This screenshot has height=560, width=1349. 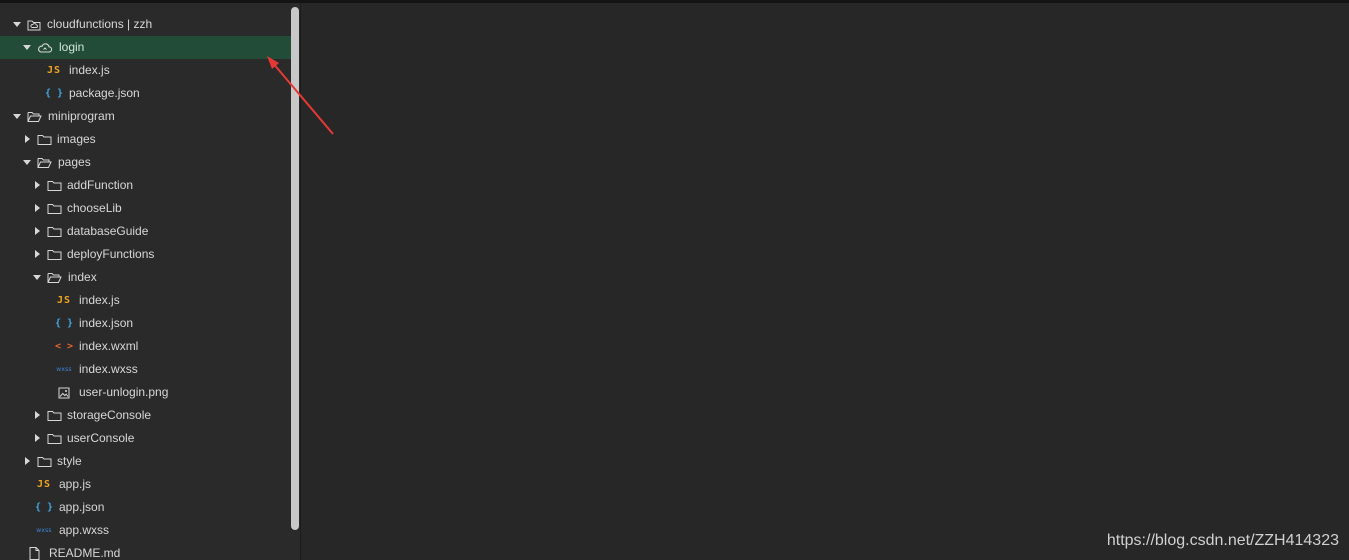 What do you see at coordinates (300, 95) in the screenshot?
I see `annotation-arrow` at bounding box center [300, 95].